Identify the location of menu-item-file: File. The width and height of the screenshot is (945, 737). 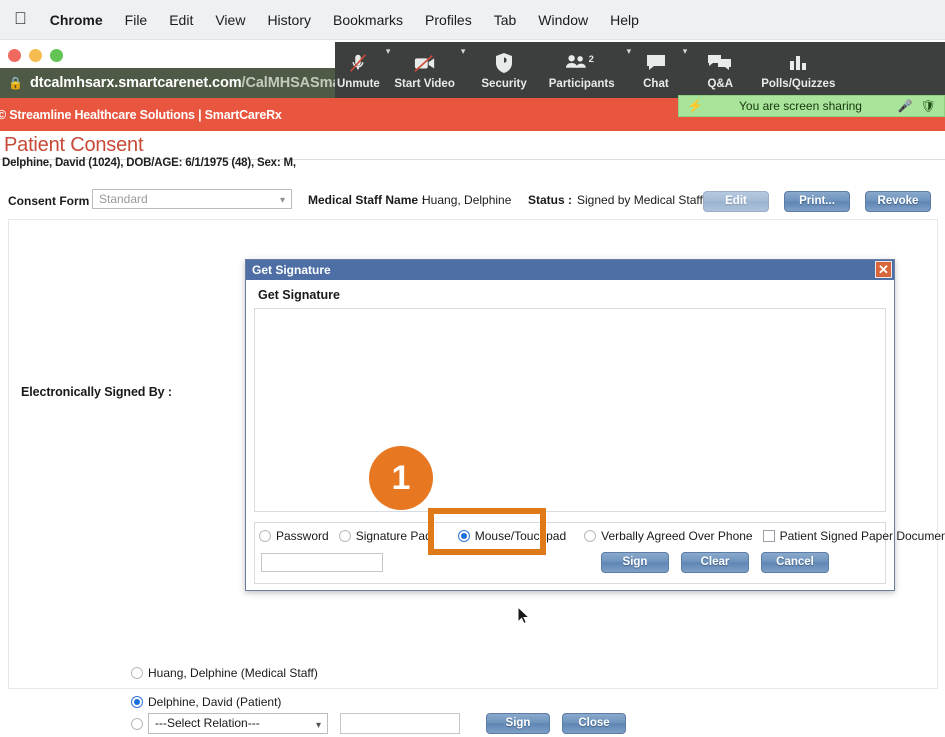
(136, 20).